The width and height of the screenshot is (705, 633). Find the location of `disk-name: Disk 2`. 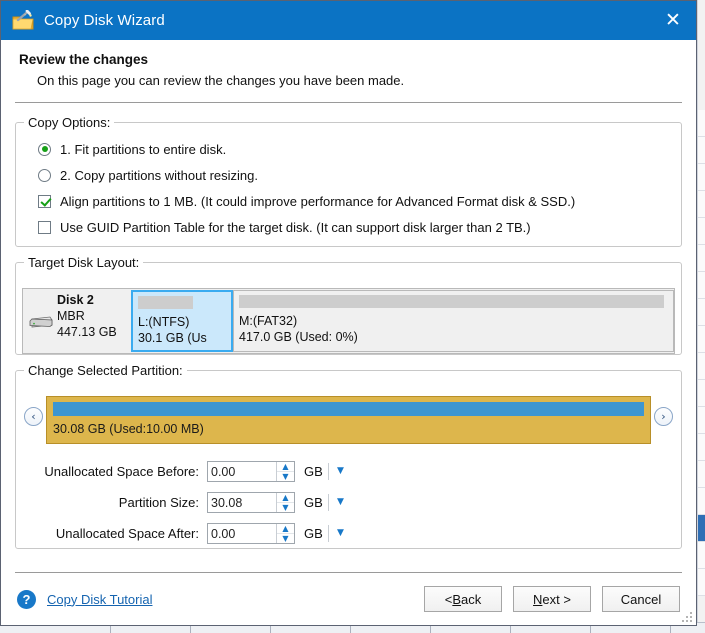

disk-name: Disk 2 is located at coordinates (75, 300).